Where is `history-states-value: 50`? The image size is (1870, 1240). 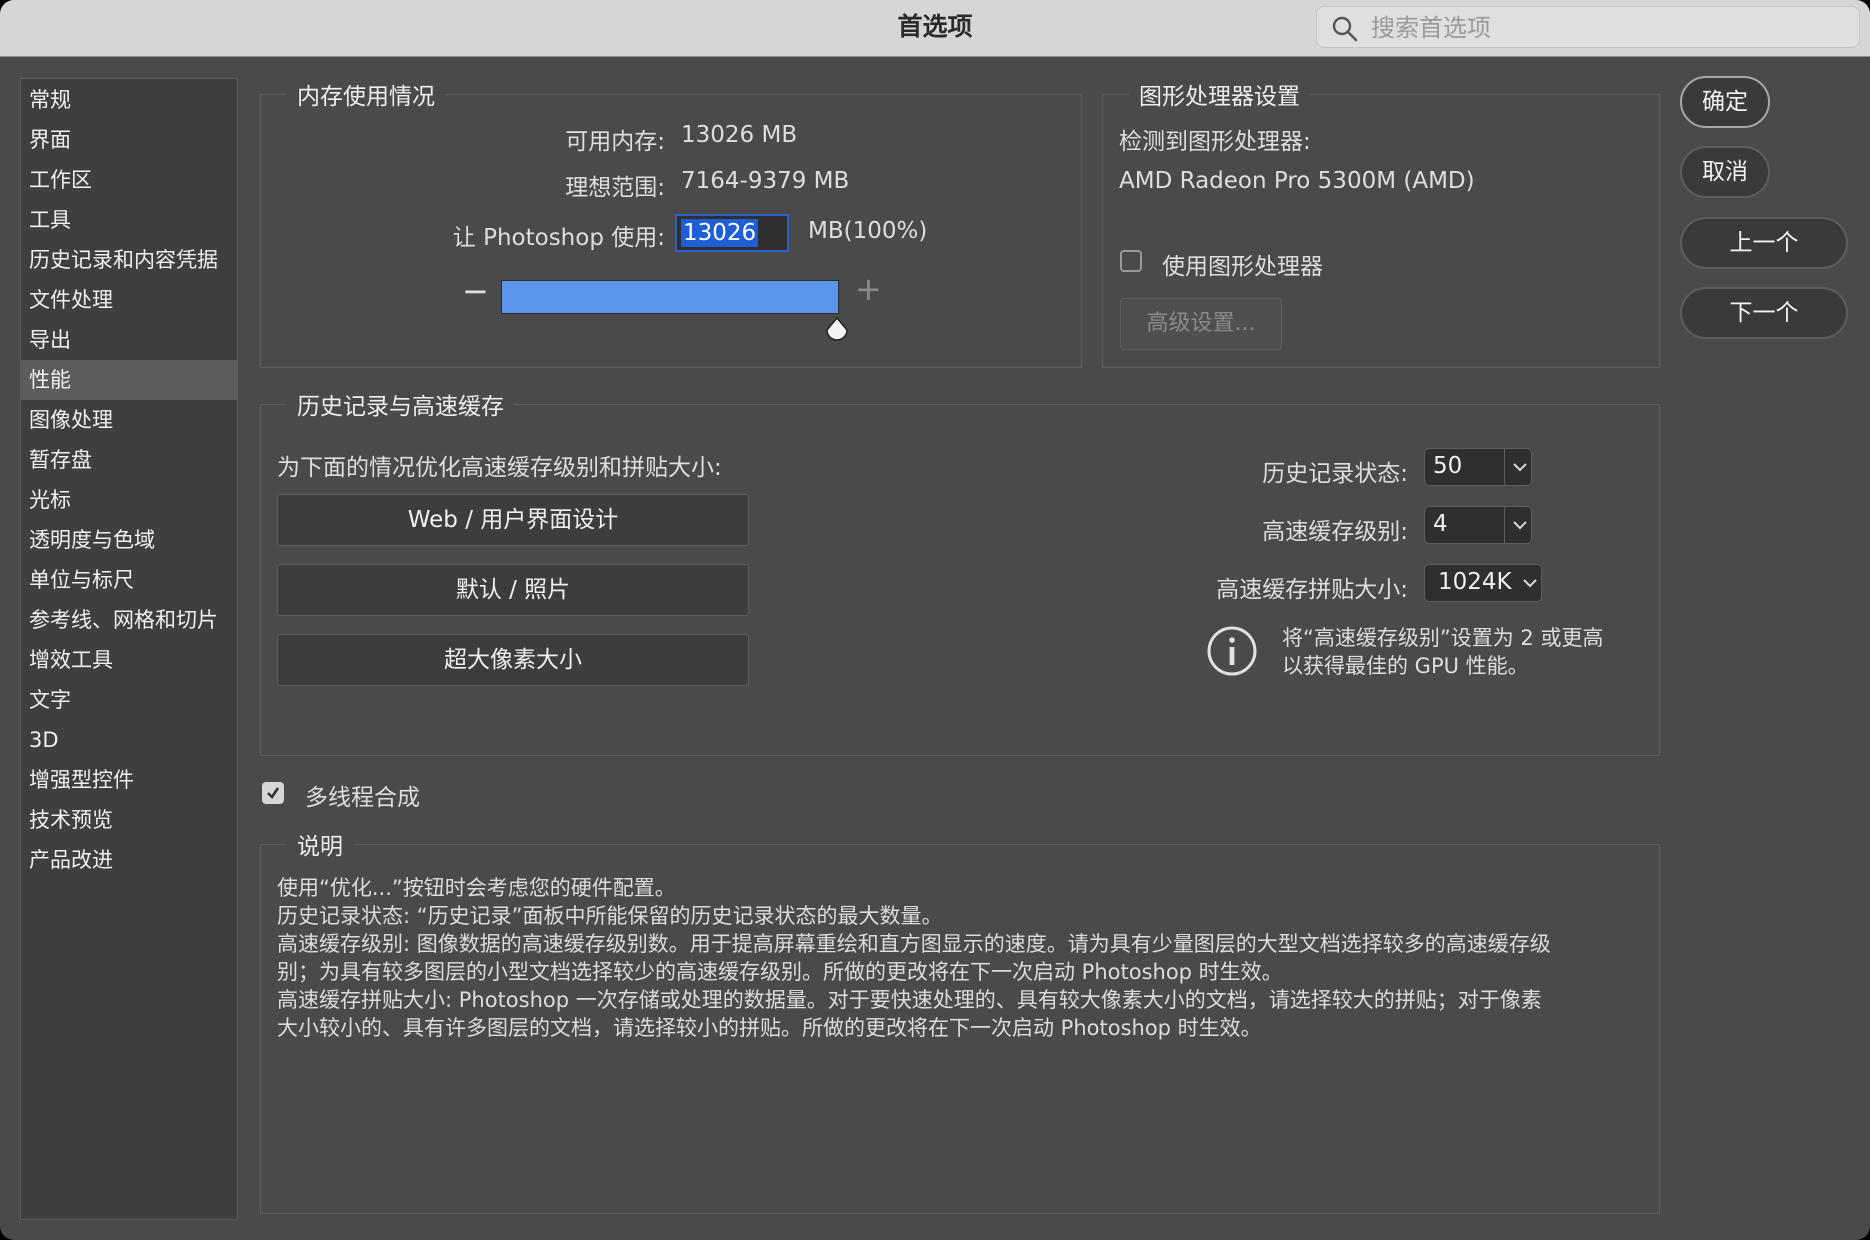
history-states-value: 50 is located at coordinates (1448, 466).